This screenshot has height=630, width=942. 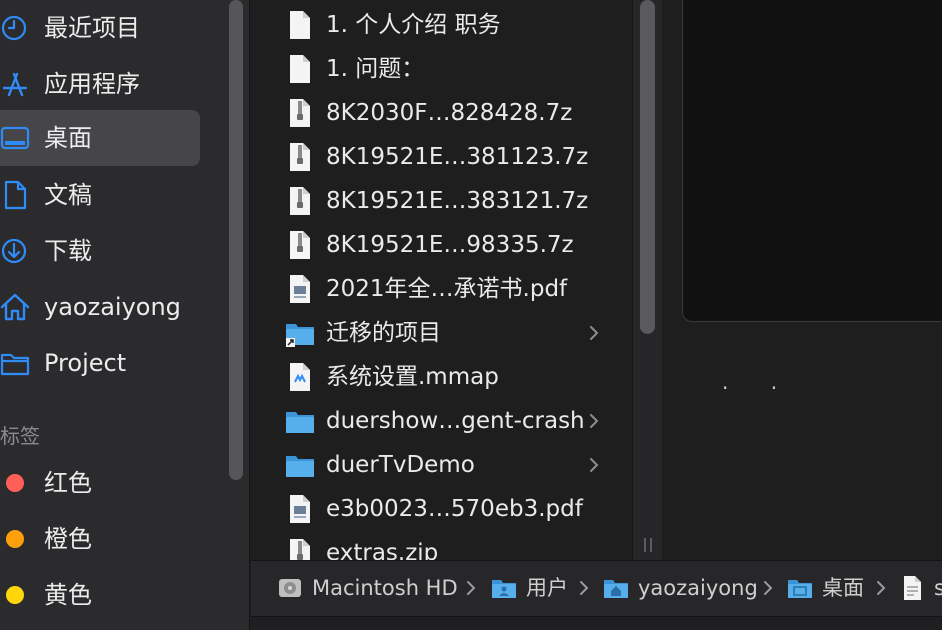 I want to click on sidebar-item-label: 下载, so click(x=68, y=251).